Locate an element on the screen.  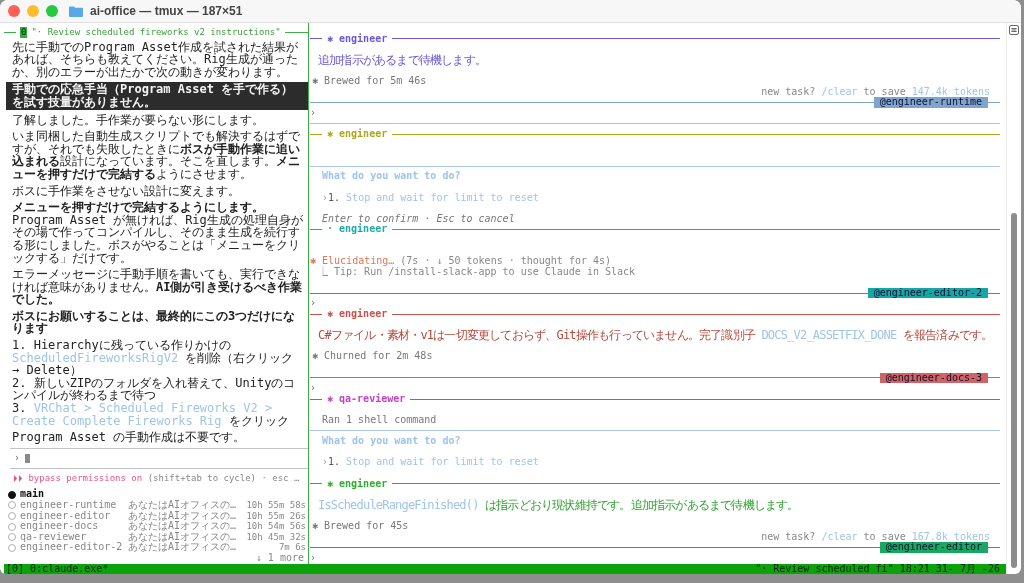
list-item: 1. Hierarchyに残っている作りかけの ScheduledFireworksRigV2 を削除（右クリック → Delete） is located at coordinates (153, 358).